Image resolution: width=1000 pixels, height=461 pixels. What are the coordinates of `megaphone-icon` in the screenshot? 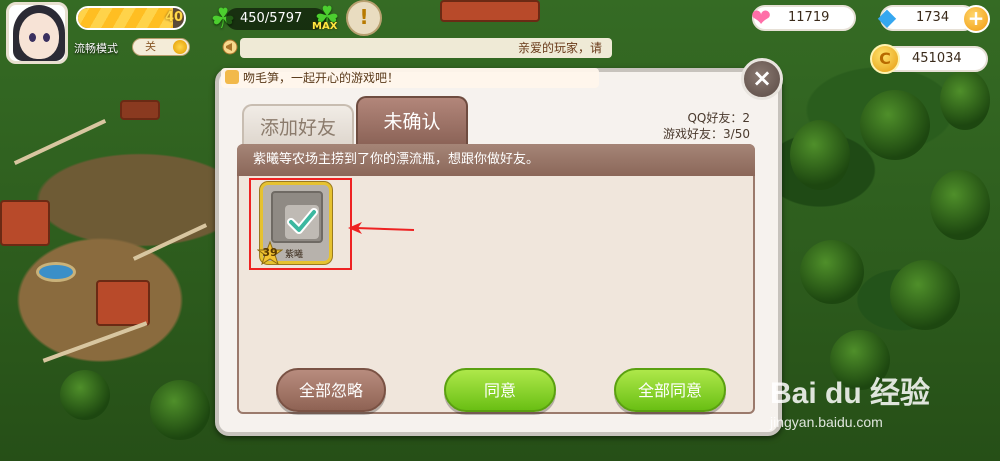 It's located at (230, 47).